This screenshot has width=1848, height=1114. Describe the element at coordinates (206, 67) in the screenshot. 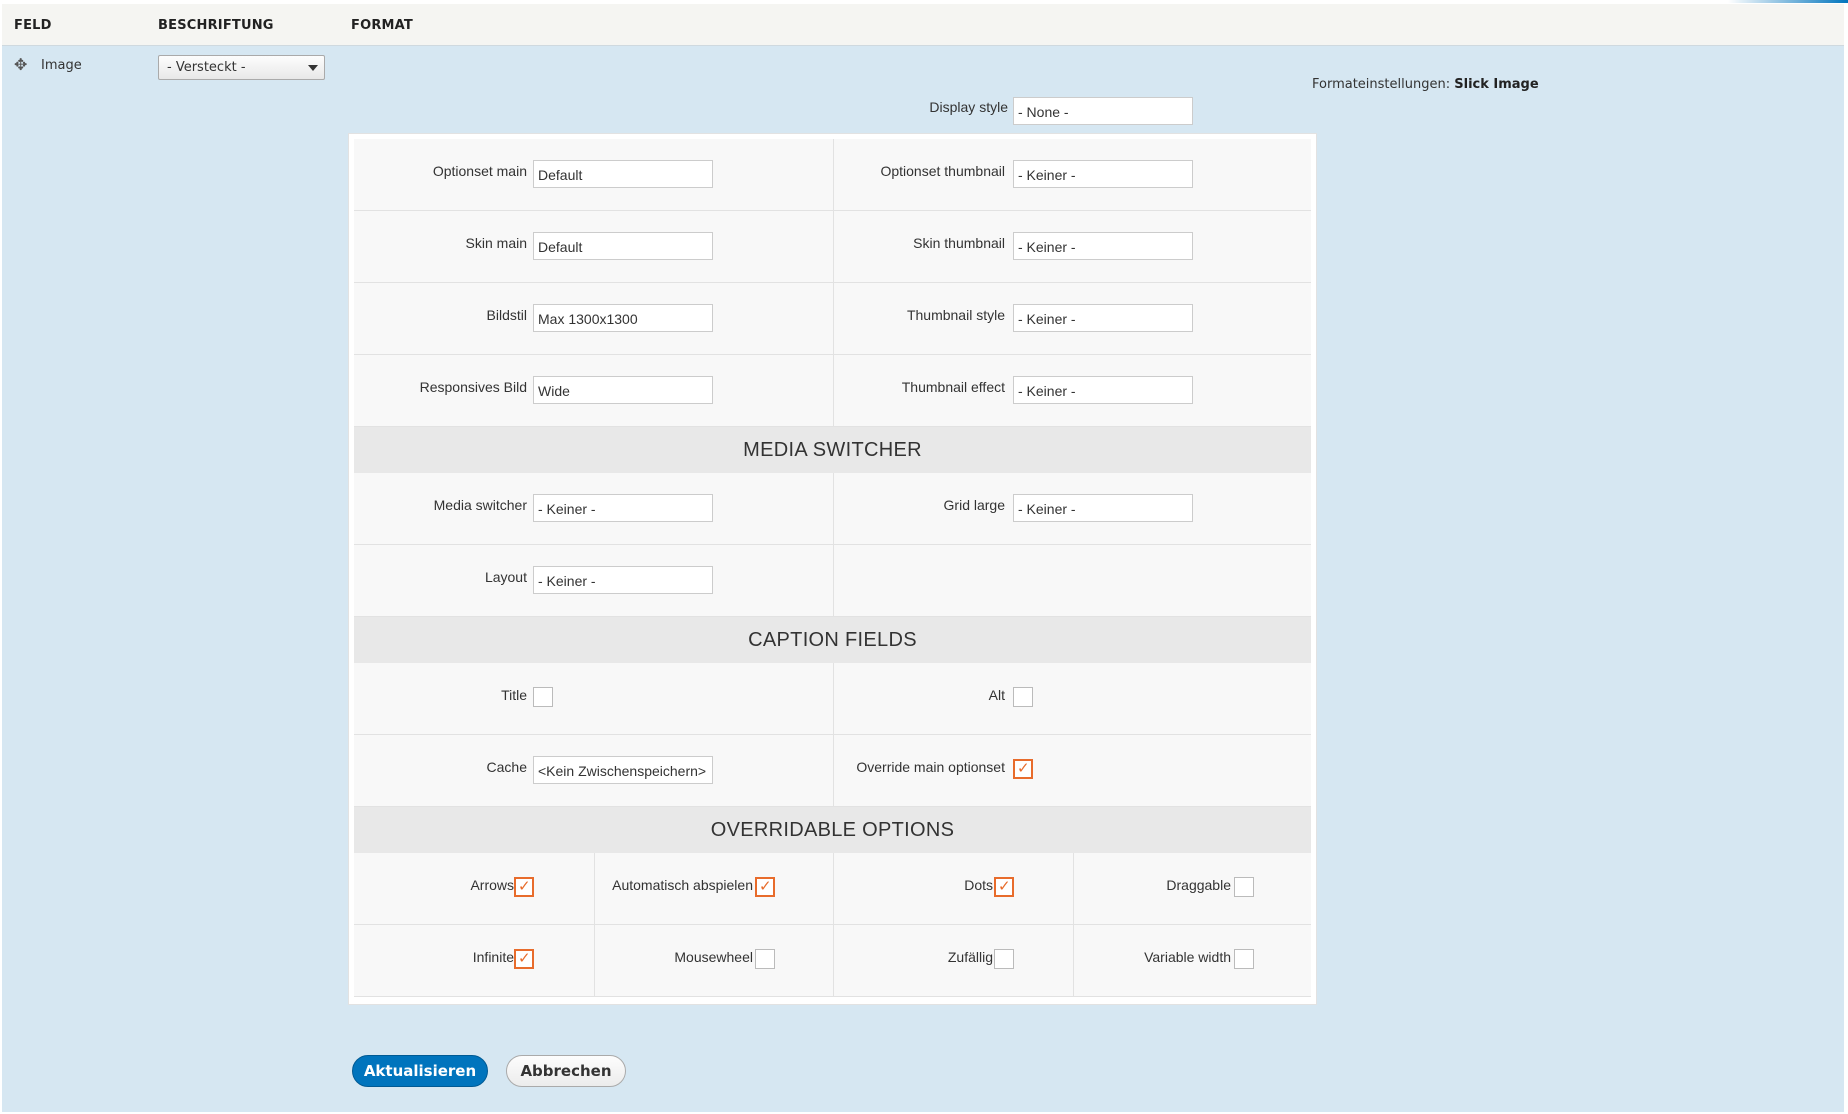

I see `label-display-value: - Versteckt -` at that location.